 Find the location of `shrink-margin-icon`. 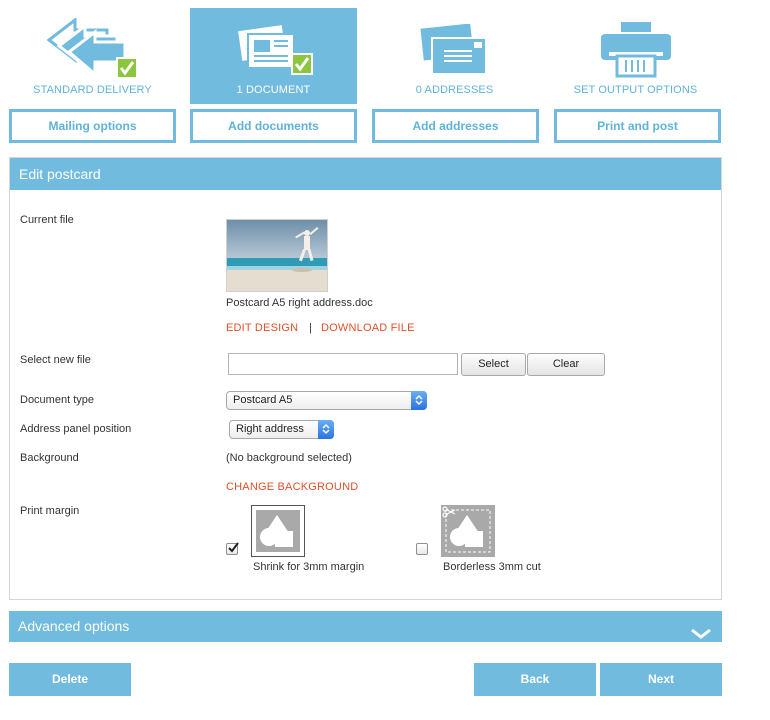

shrink-margin-icon is located at coordinates (278, 532).